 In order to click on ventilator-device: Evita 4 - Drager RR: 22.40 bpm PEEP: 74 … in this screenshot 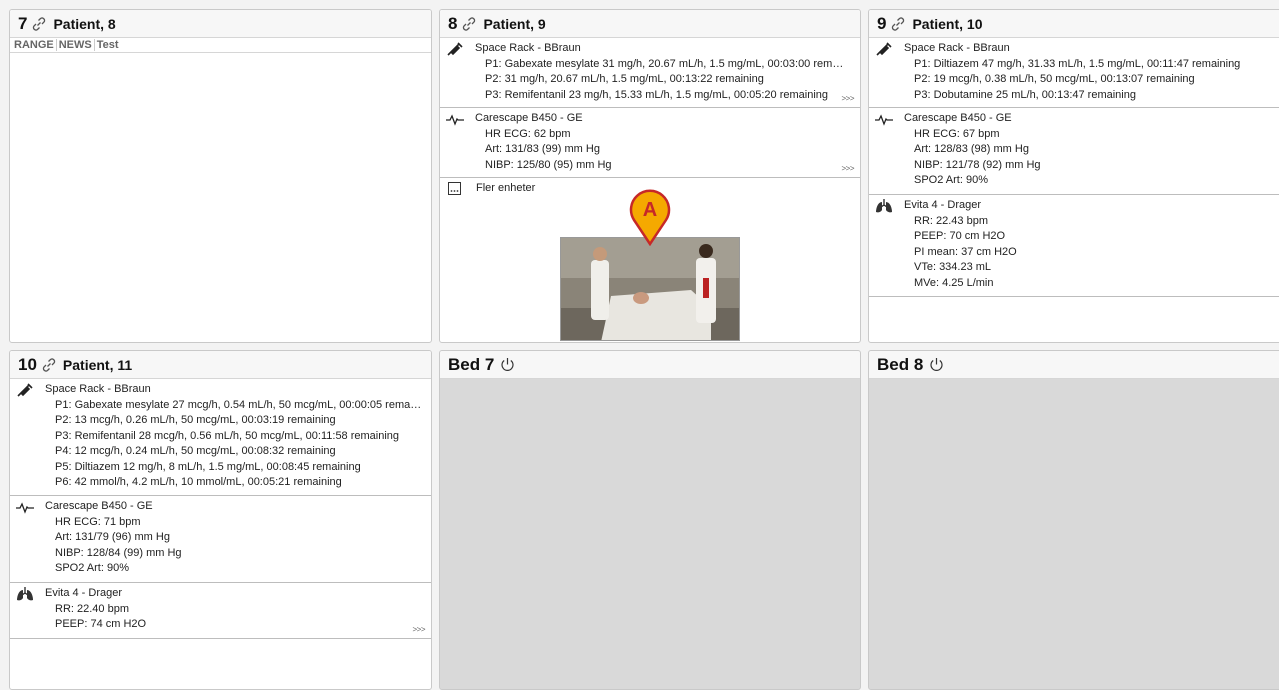, I will do `click(220, 611)`.